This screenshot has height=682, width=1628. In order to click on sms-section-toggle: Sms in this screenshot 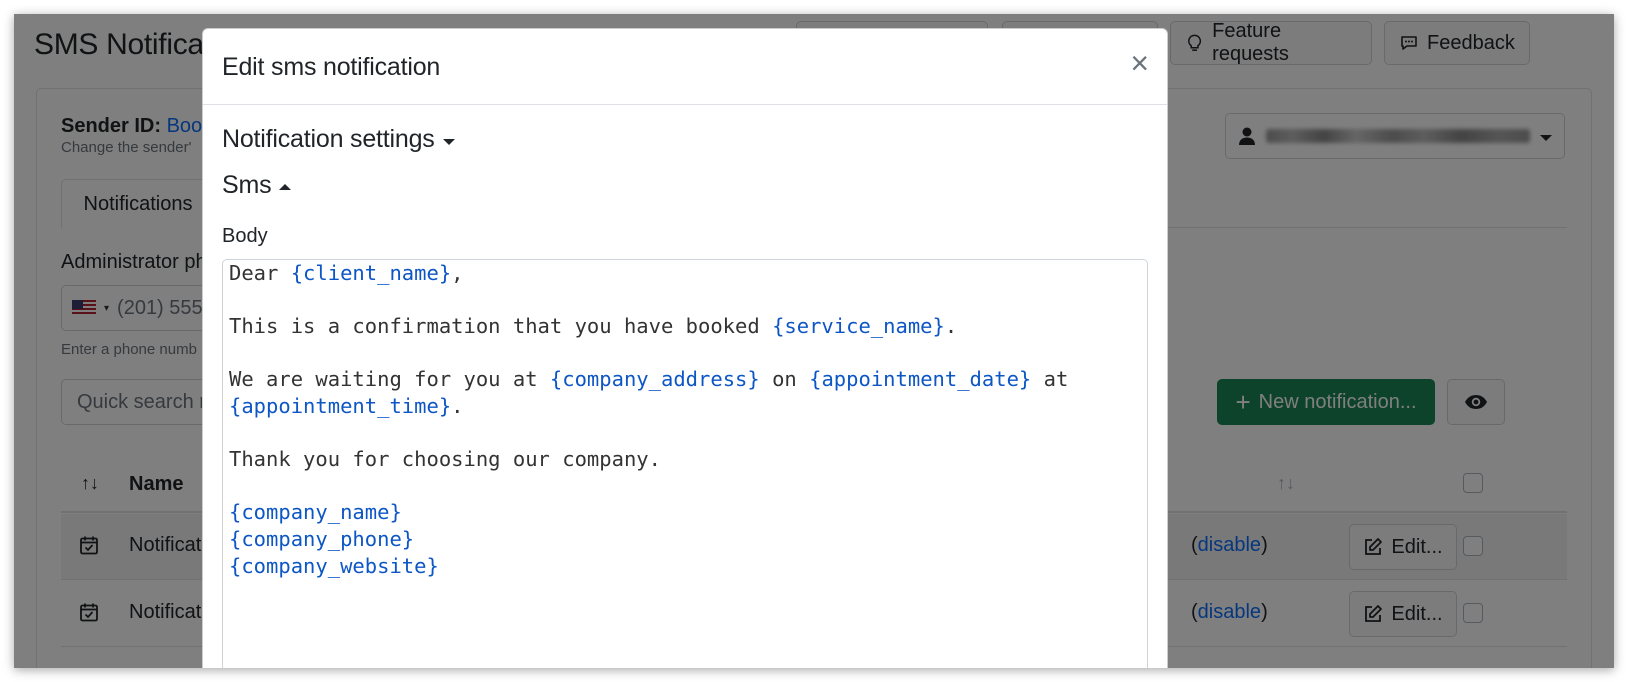, I will do `click(257, 185)`.